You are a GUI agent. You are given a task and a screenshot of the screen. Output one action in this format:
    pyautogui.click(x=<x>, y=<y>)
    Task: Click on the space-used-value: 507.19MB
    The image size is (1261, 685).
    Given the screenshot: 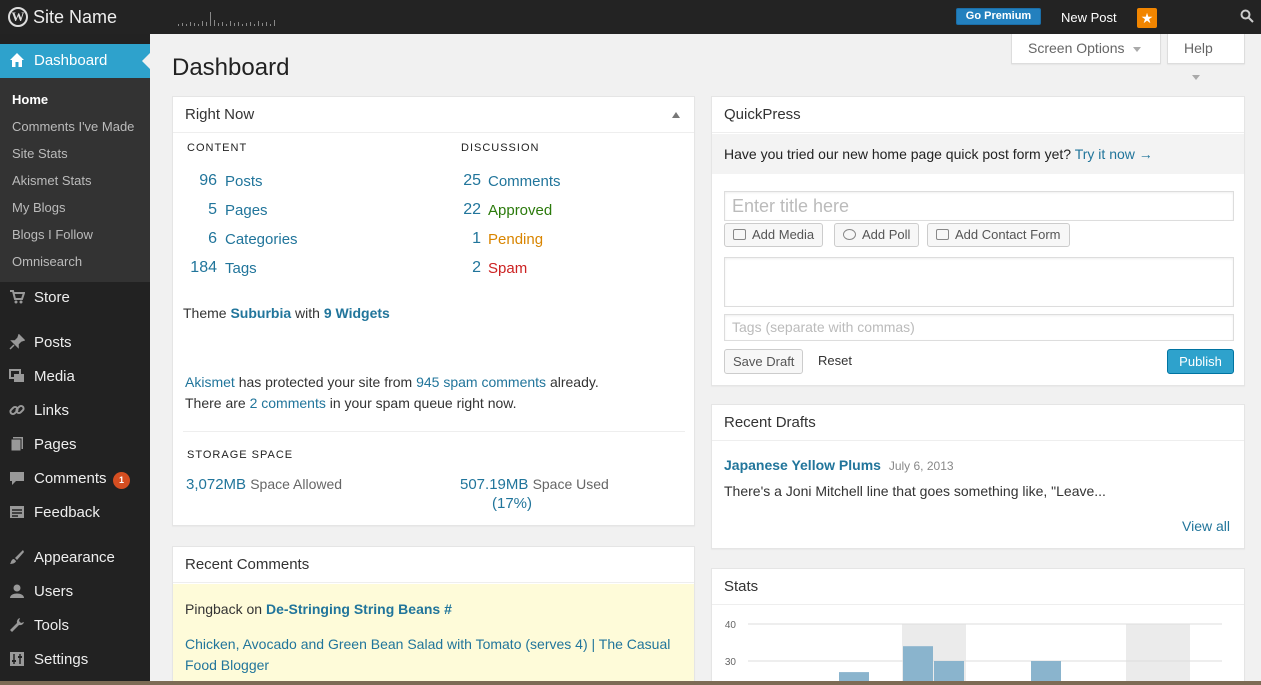 What is the action you would take?
    pyautogui.click(x=494, y=484)
    